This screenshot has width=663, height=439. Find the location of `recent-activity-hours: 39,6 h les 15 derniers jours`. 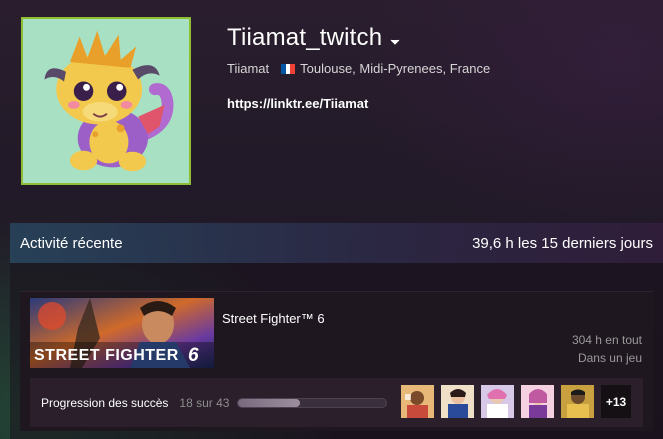

recent-activity-hours: 39,6 h les 15 derniers jours is located at coordinates (562, 243).